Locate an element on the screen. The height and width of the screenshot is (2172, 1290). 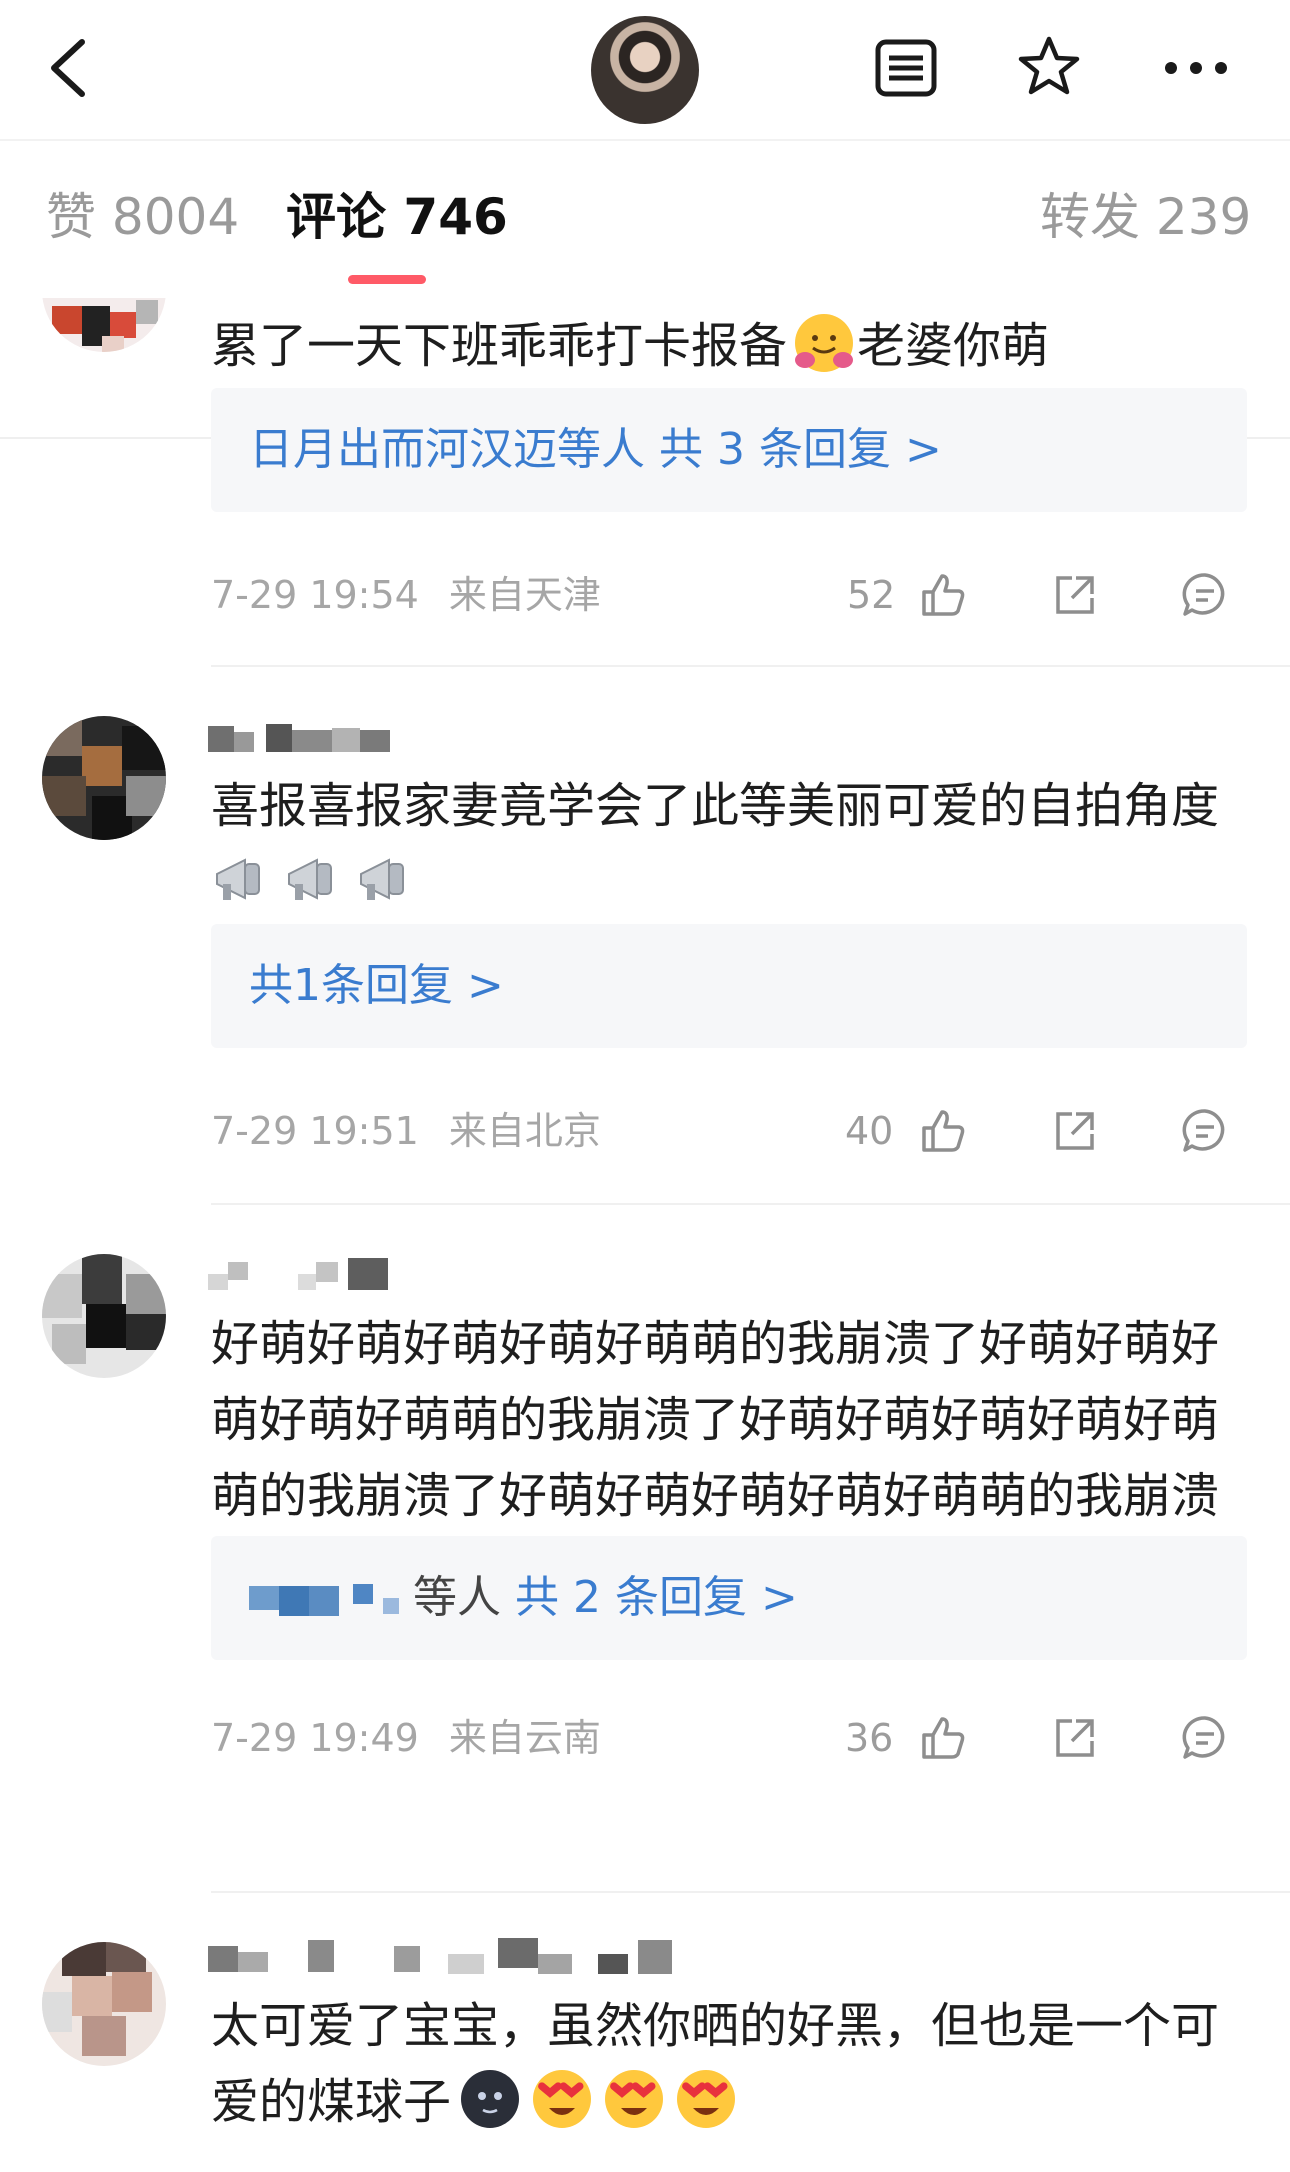
view-replies-link: 共 3 条回复 > is located at coordinates (800, 449).